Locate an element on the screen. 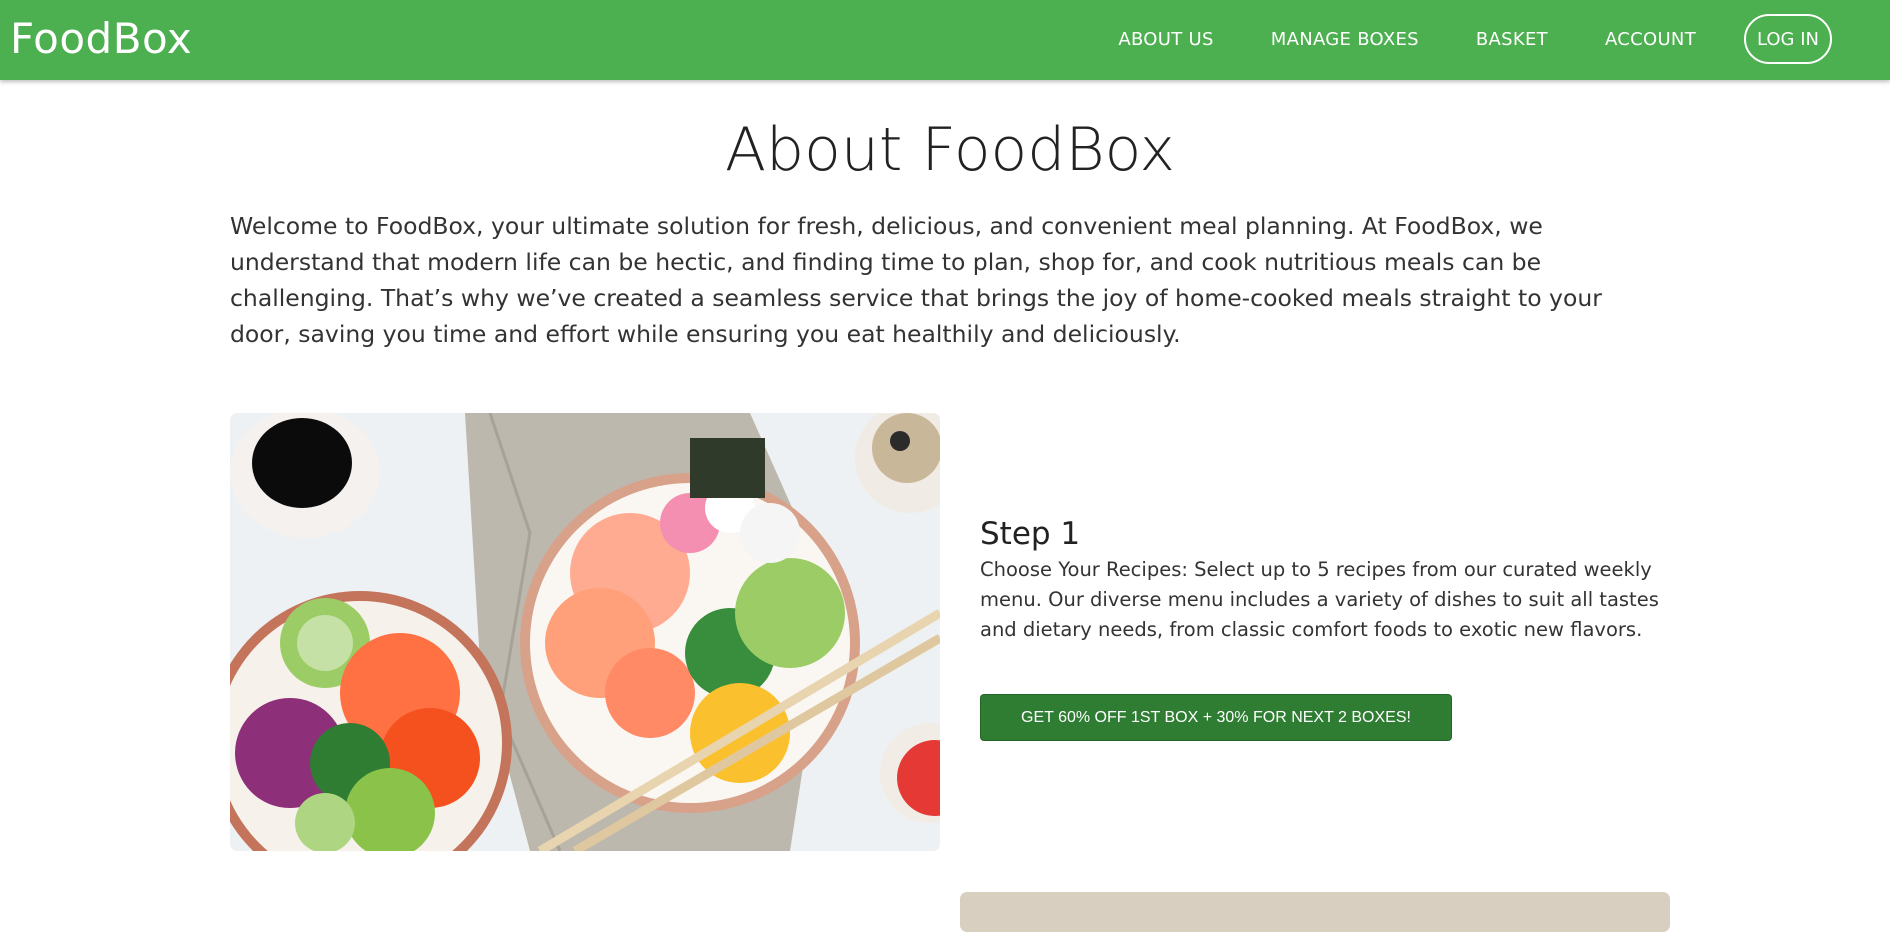 The width and height of the screenshot is (1890, 932). nav-basket: BASKET is located at coordinates (1512, 39).